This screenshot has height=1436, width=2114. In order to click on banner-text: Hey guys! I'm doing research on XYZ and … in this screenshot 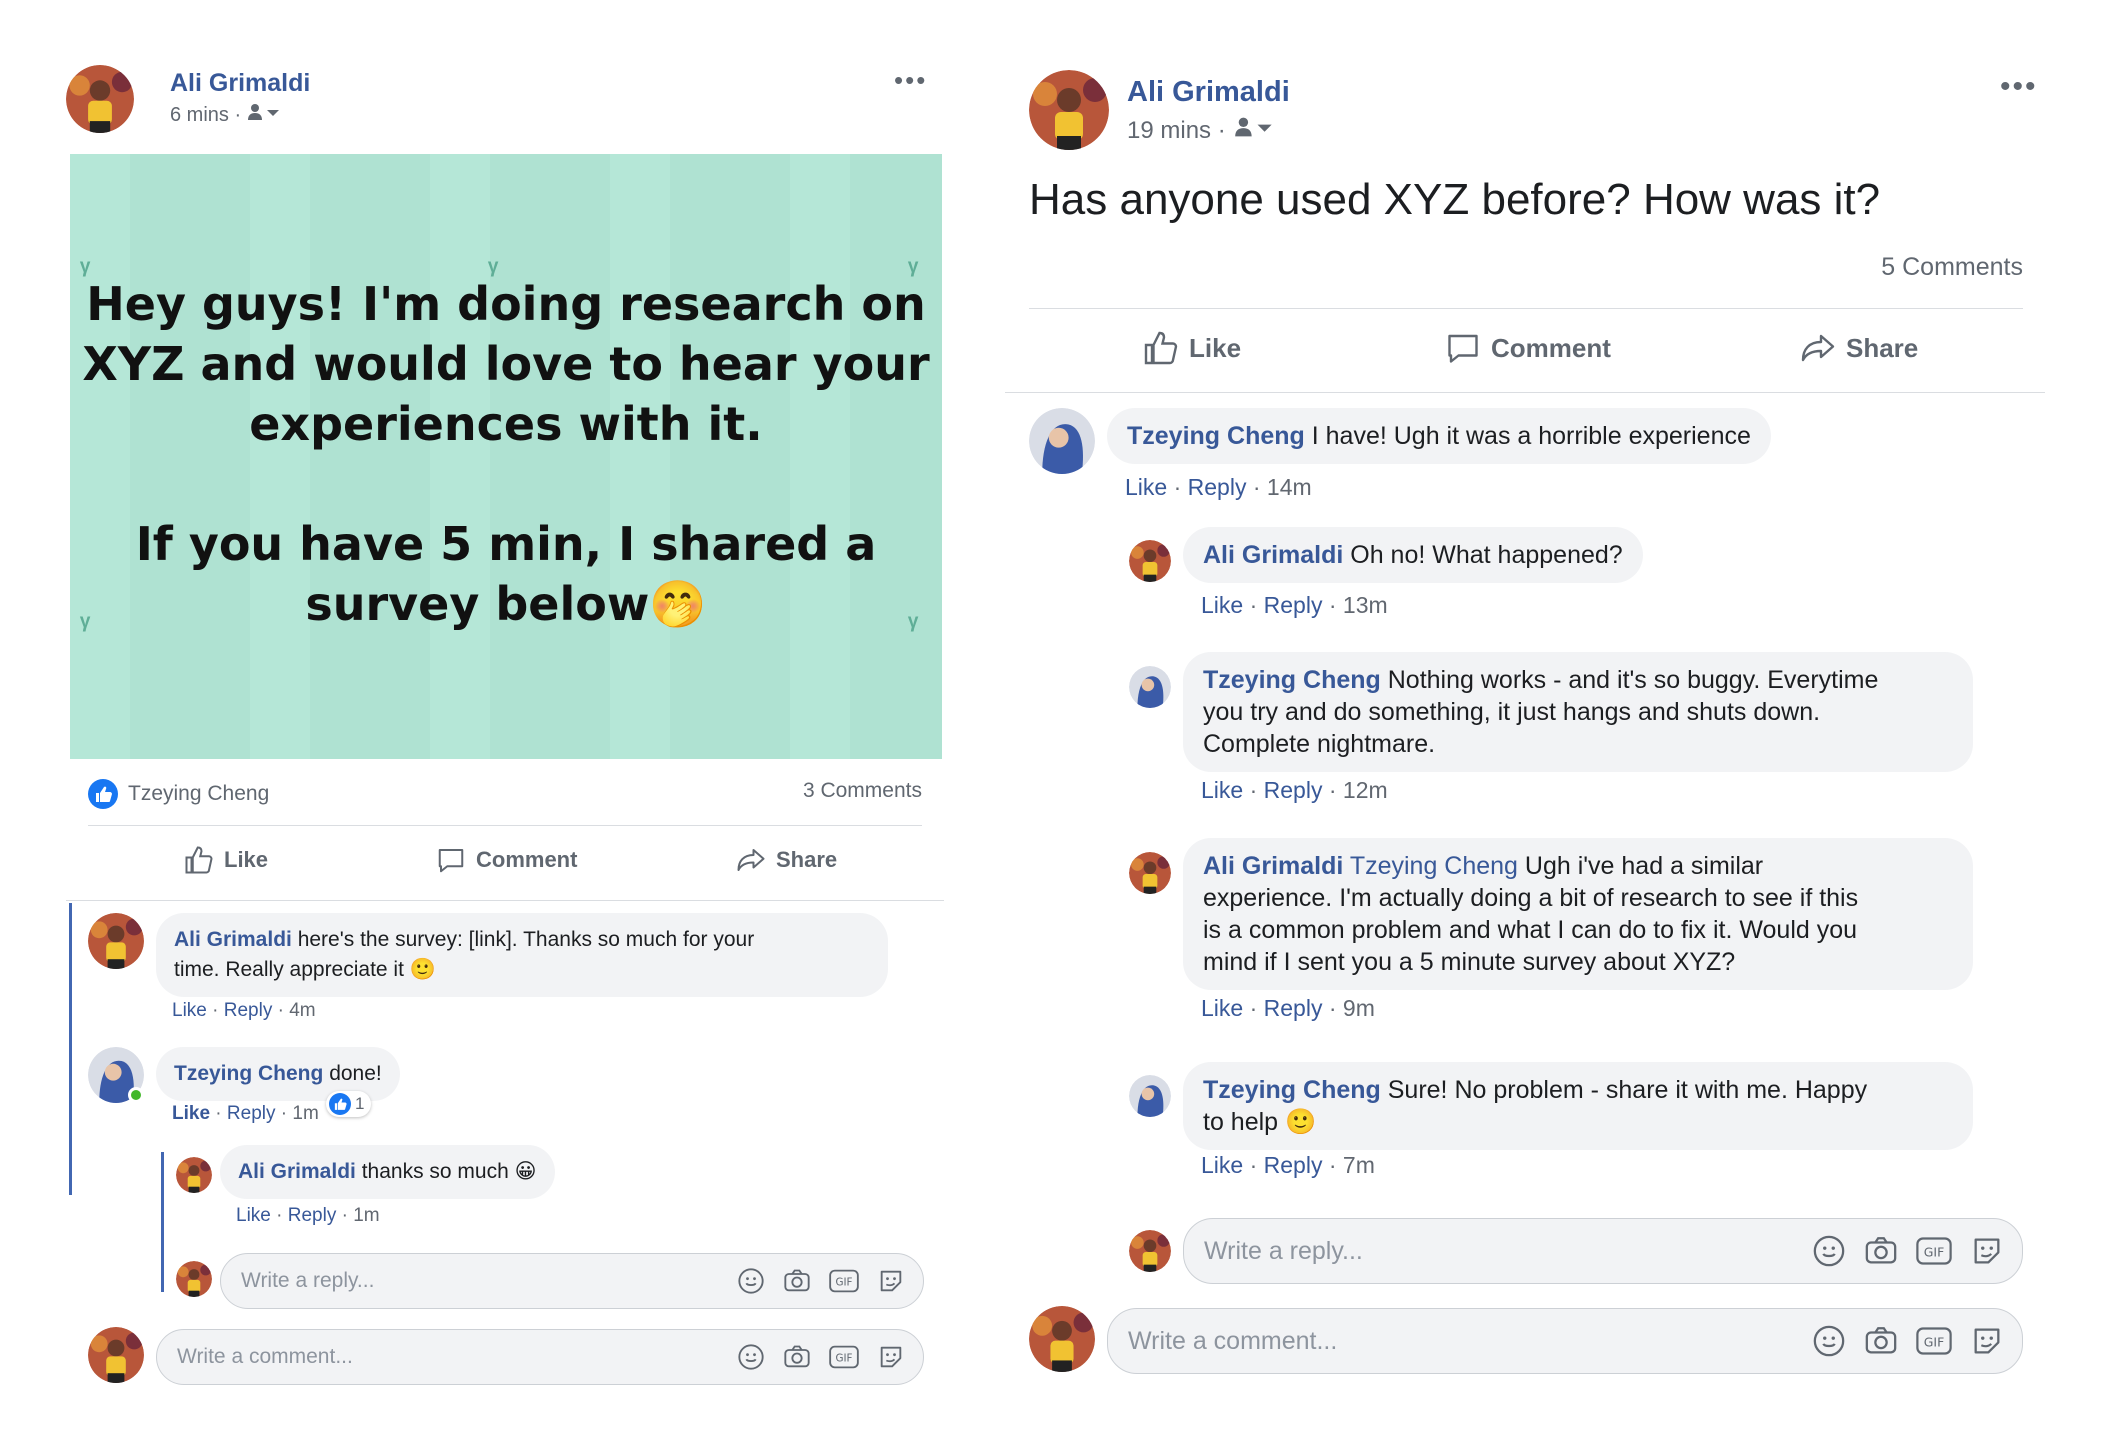, I will do `click(506, 454)`.